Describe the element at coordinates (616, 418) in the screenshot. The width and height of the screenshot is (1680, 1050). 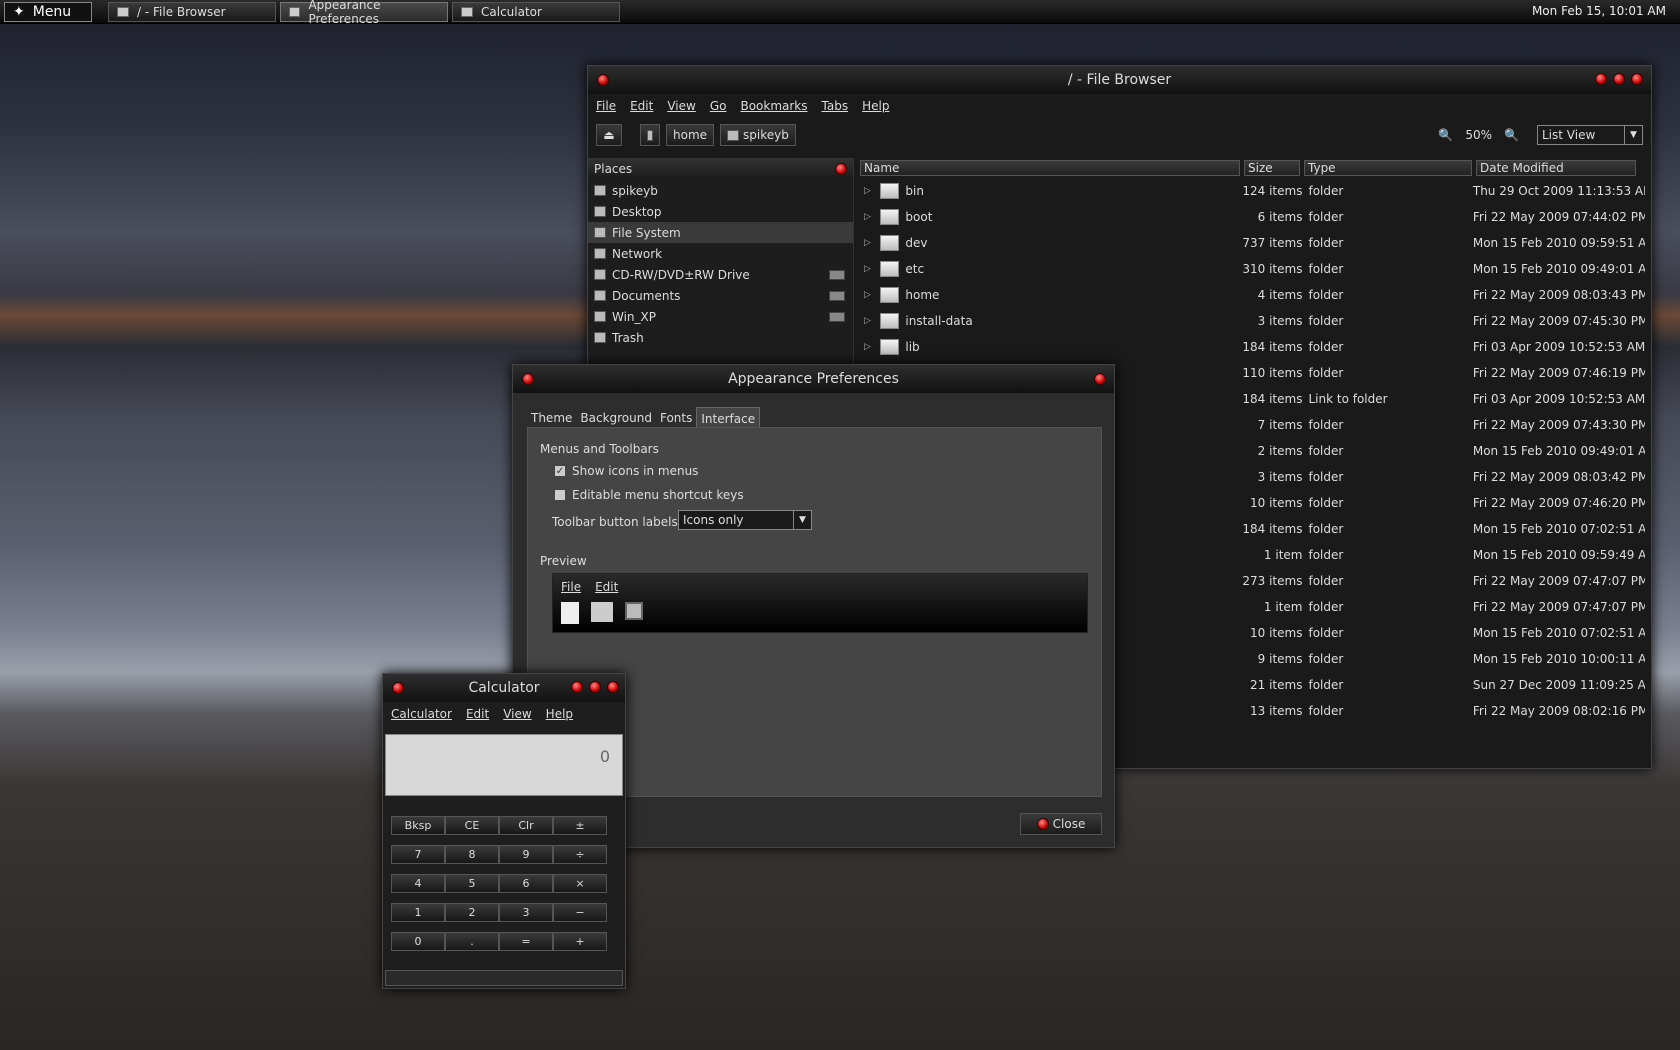
I see `tab-background: Background` at that location.